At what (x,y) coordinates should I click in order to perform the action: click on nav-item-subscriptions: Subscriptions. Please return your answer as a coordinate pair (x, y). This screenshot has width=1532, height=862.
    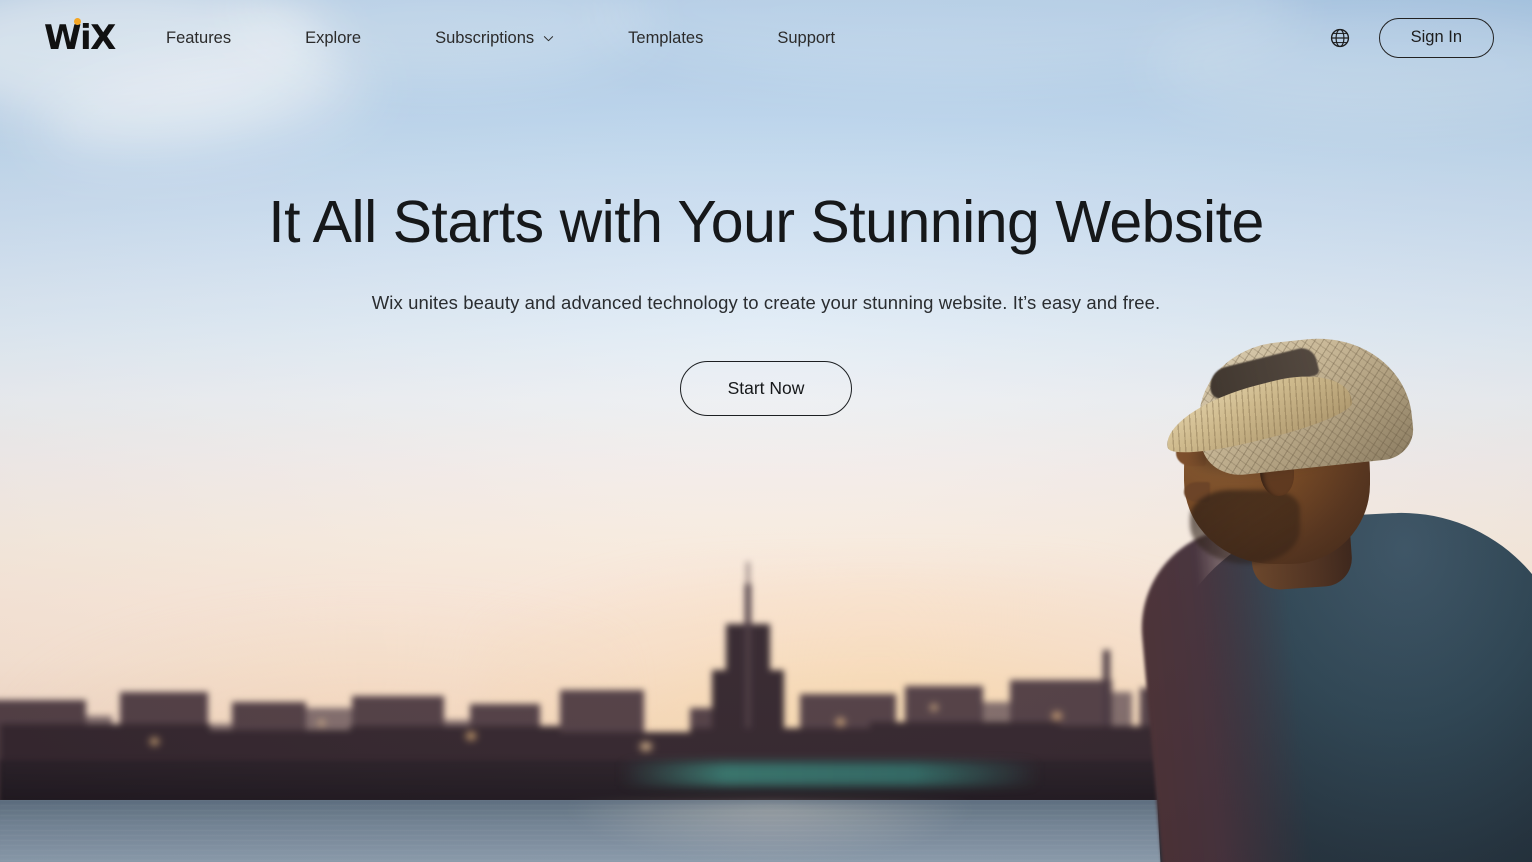
    Looking at the image, I should click on (494, 38).